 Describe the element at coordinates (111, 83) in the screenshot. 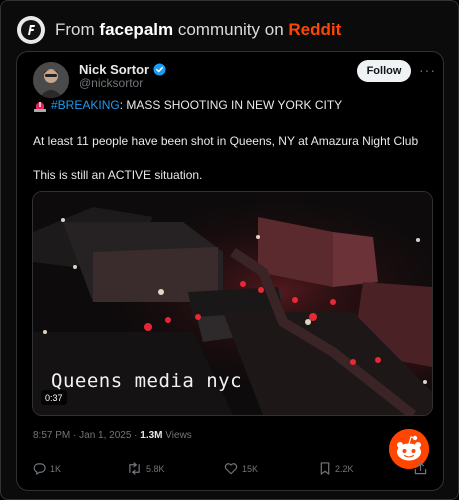

I see `author-handle: @nicksortor` at that location.